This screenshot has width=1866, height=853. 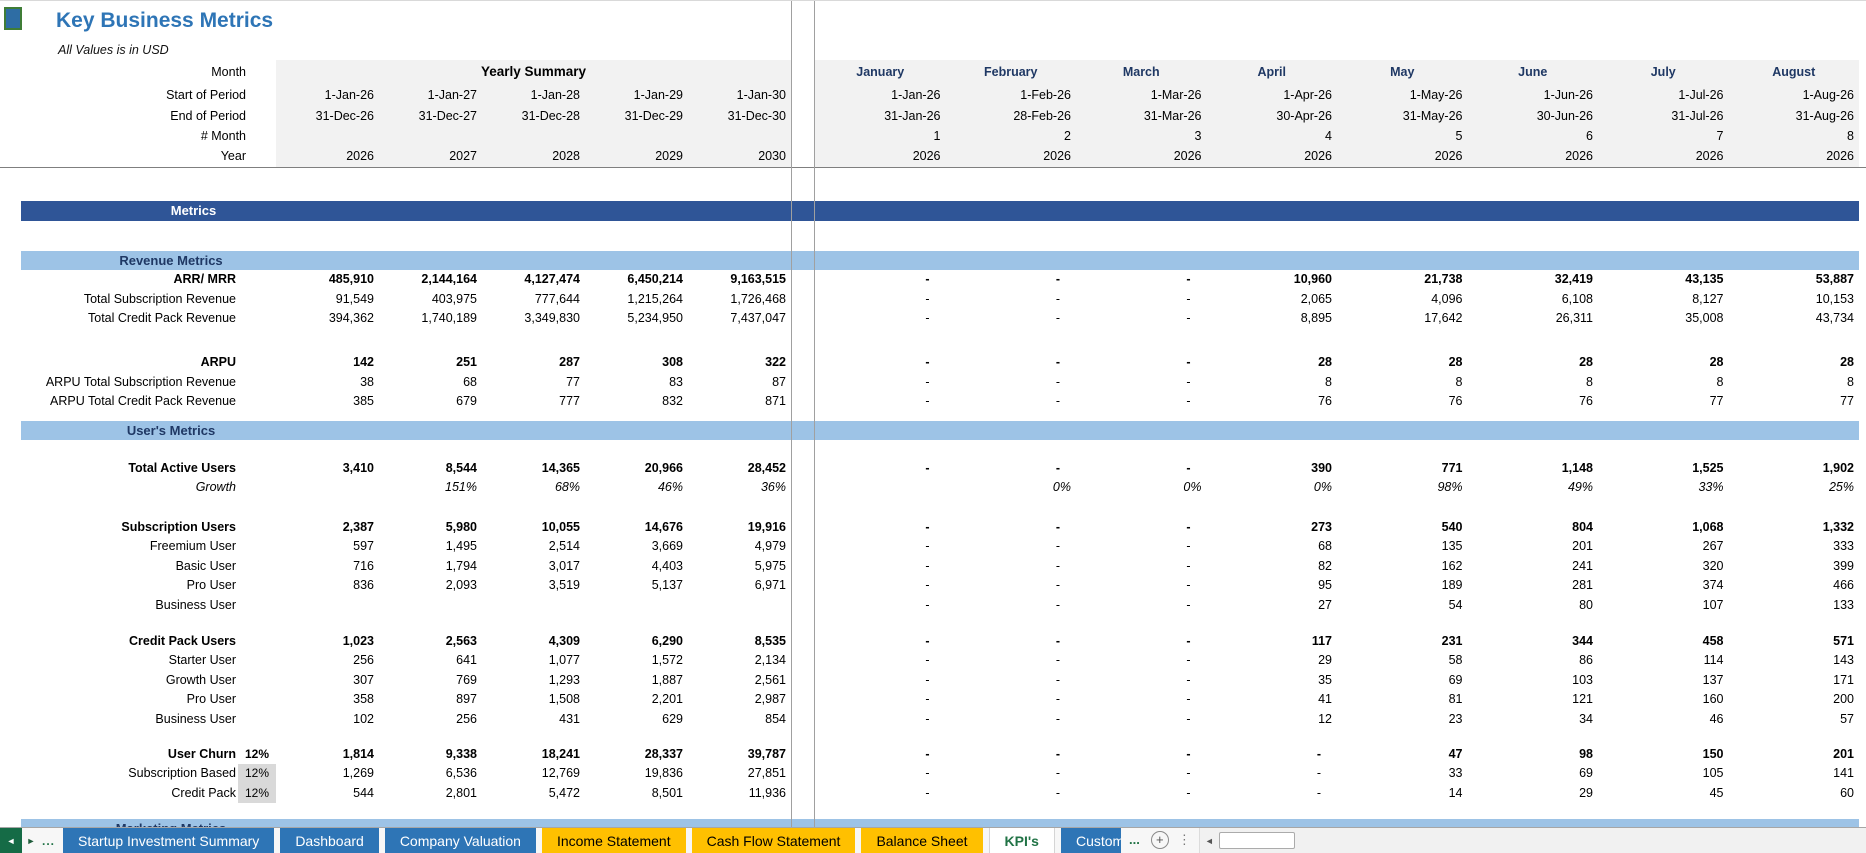 What do you see at coordinates (430, 402) in the screenshot?
I see `data-cell-yearly: 679` at bounding box center [430, 402].